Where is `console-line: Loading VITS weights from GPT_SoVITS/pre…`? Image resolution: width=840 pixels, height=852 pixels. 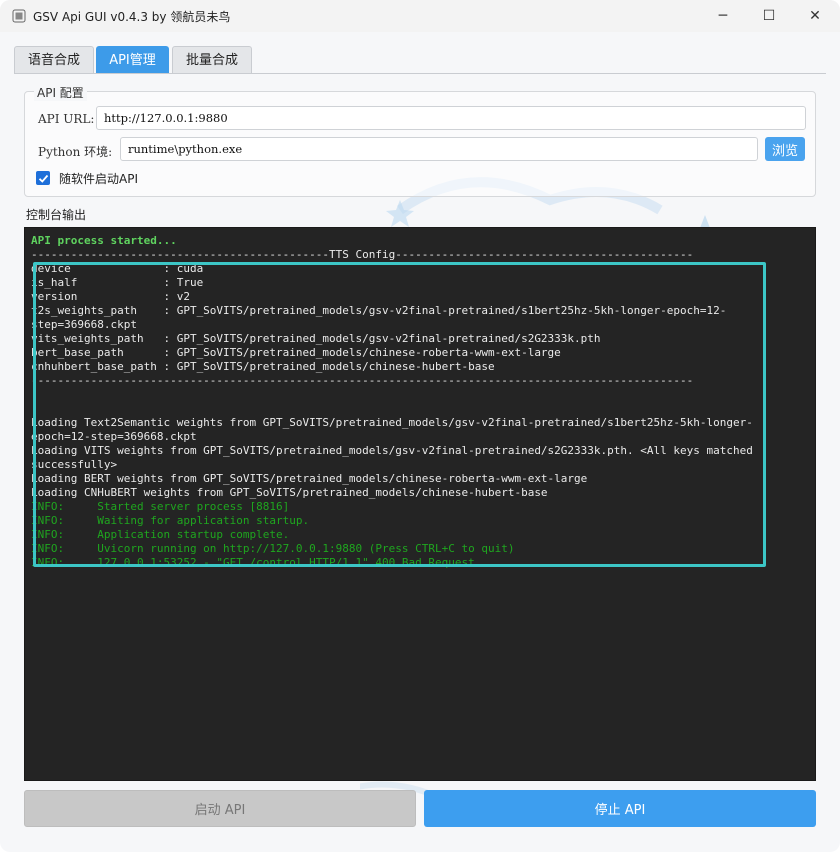 console-line: Loading VITS weights from GPT_SoVITS/pre… is located at coordinates (392, 450).